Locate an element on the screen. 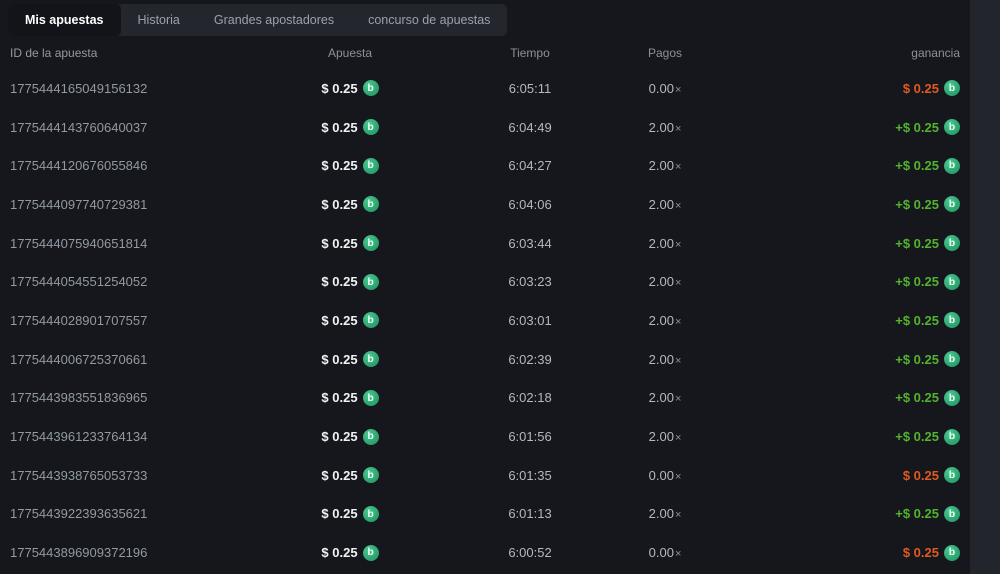  bet-id: 1775444165049156132 is located at coordinates (79, 88).